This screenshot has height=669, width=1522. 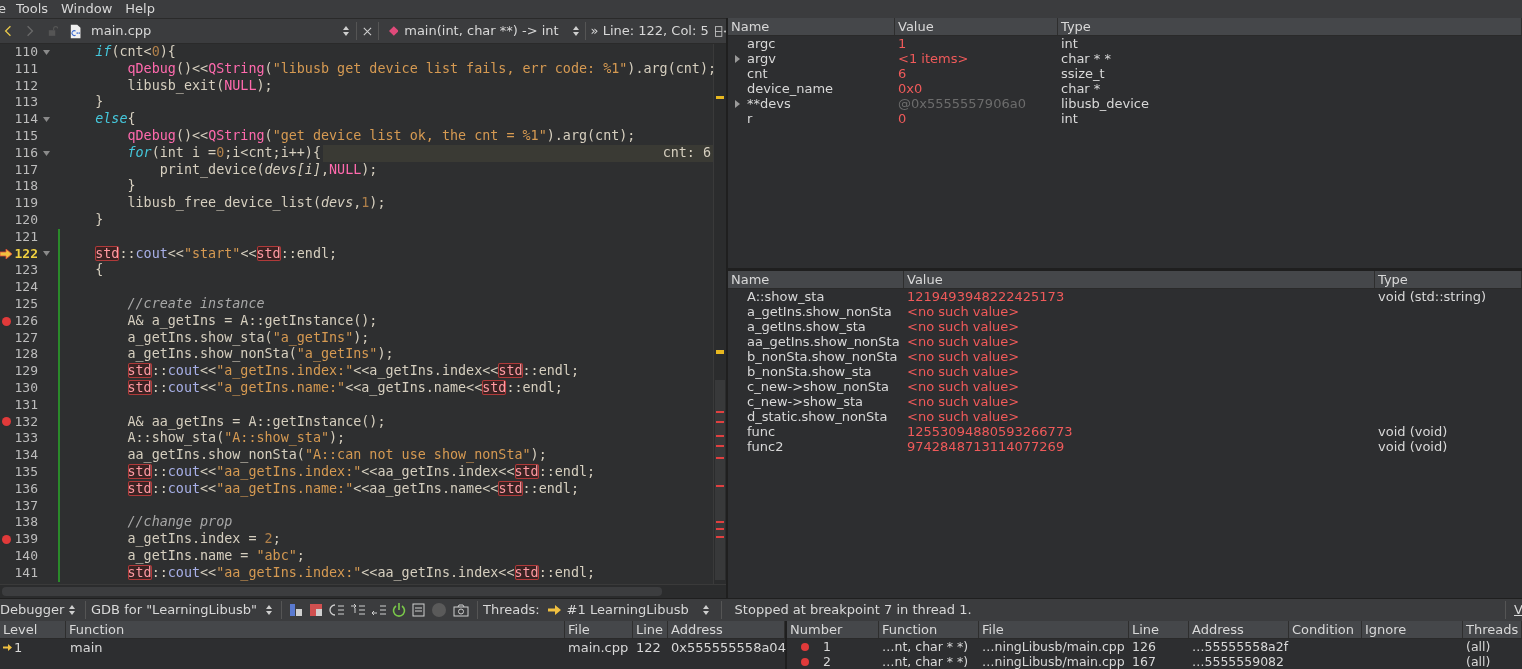 What do you see at coordinates (720, 31) in the screenshot?
I see `split-icon` at bounding box center [720, 31].